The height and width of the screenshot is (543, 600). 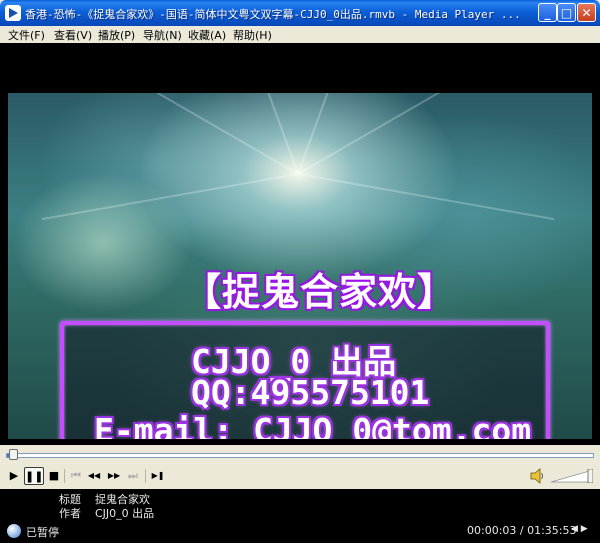 I want to click on menu-favorites: 收藏(A), so click(x=207, y=35).